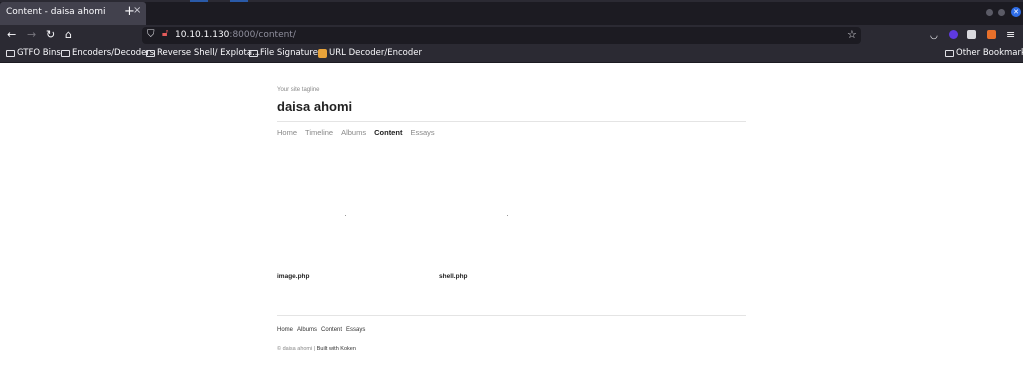 Image resolution: width=1023 pixels, height=365 pixels. I want to click on nav-timeline: Timeline, so click(319, 132).